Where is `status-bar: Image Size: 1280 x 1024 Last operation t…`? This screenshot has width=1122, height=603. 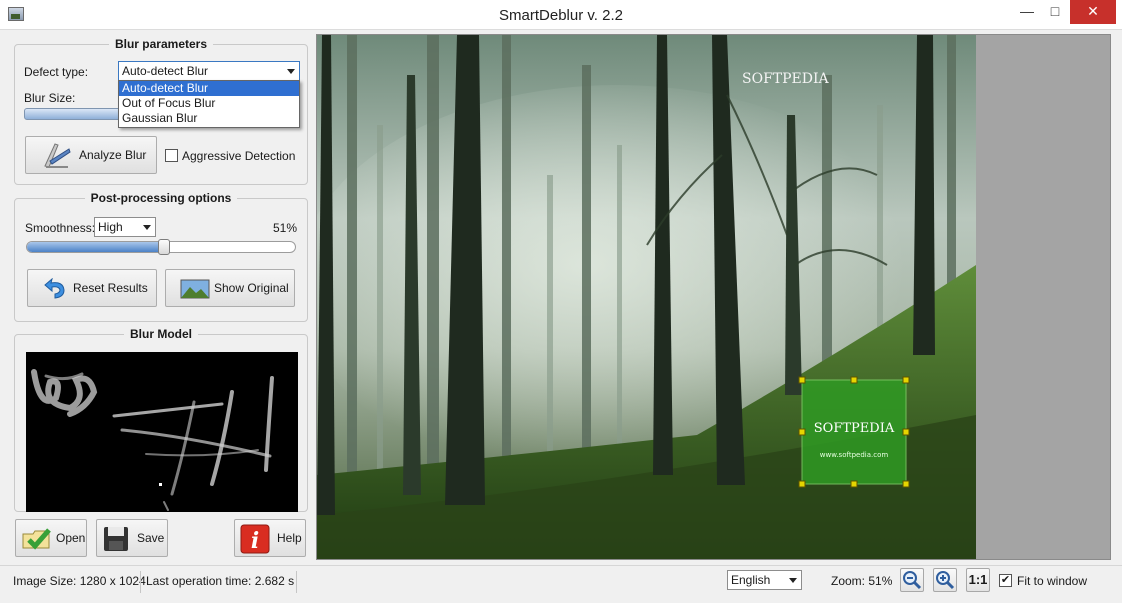
status-bar: Image Size: 1280 x 1024 Last operation t… is located at coordinates (561, 584).